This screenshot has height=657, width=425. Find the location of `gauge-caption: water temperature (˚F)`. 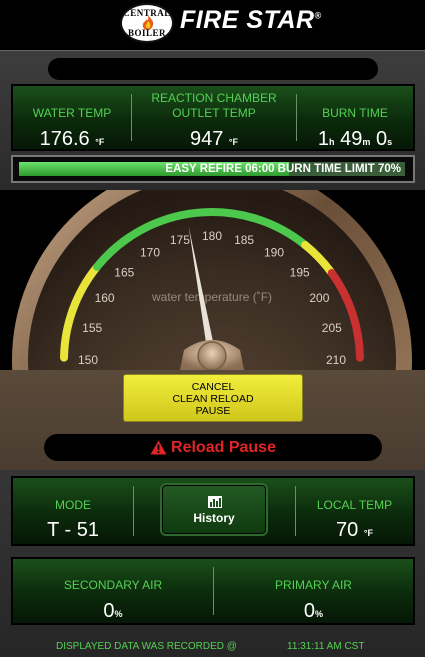

gauge-caption: water temperature (˚F) is located at coordinates (211, 297).